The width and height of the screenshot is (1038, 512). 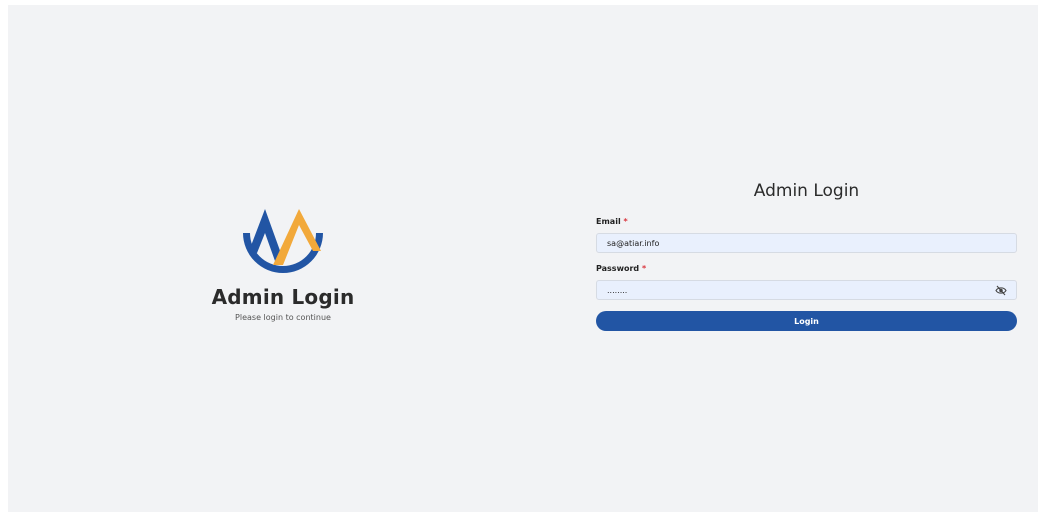 I want to click on mountain-arc-logo, so click(x=283, y=241).